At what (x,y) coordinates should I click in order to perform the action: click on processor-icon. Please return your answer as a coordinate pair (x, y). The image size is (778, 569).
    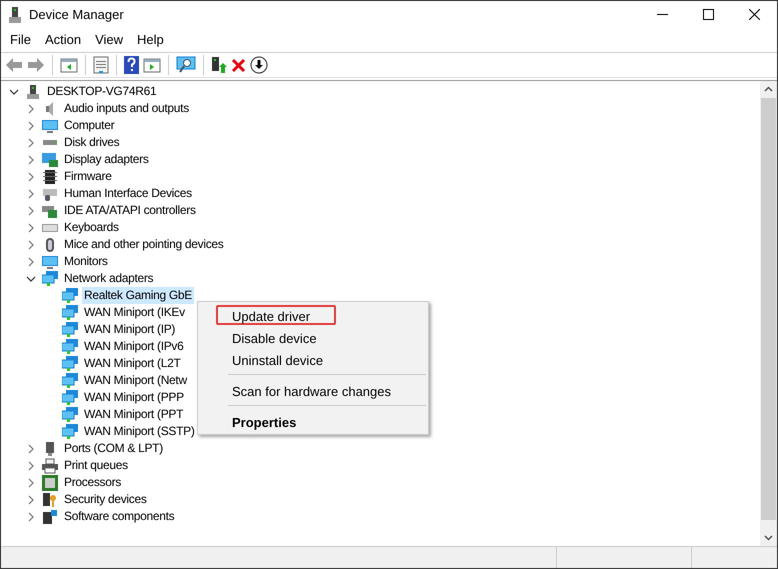
    Looking at the image, I should click on (50, 482).